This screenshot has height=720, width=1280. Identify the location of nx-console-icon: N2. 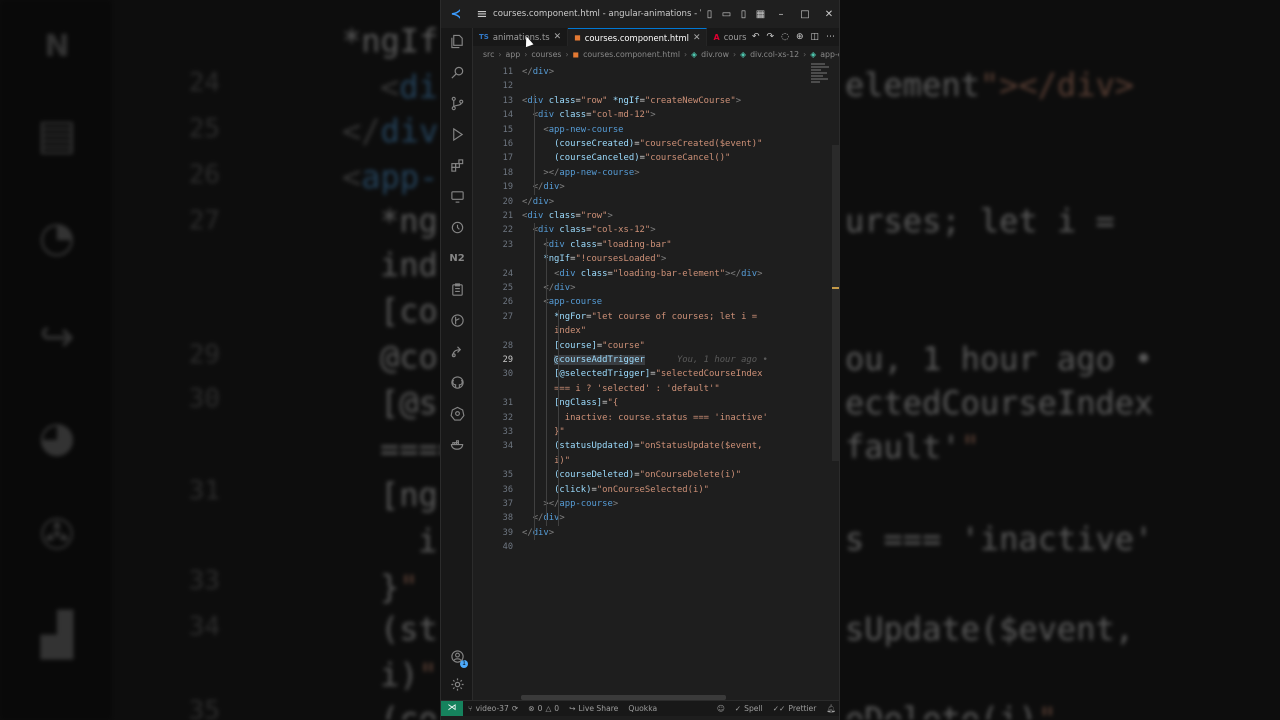
(457, 259).